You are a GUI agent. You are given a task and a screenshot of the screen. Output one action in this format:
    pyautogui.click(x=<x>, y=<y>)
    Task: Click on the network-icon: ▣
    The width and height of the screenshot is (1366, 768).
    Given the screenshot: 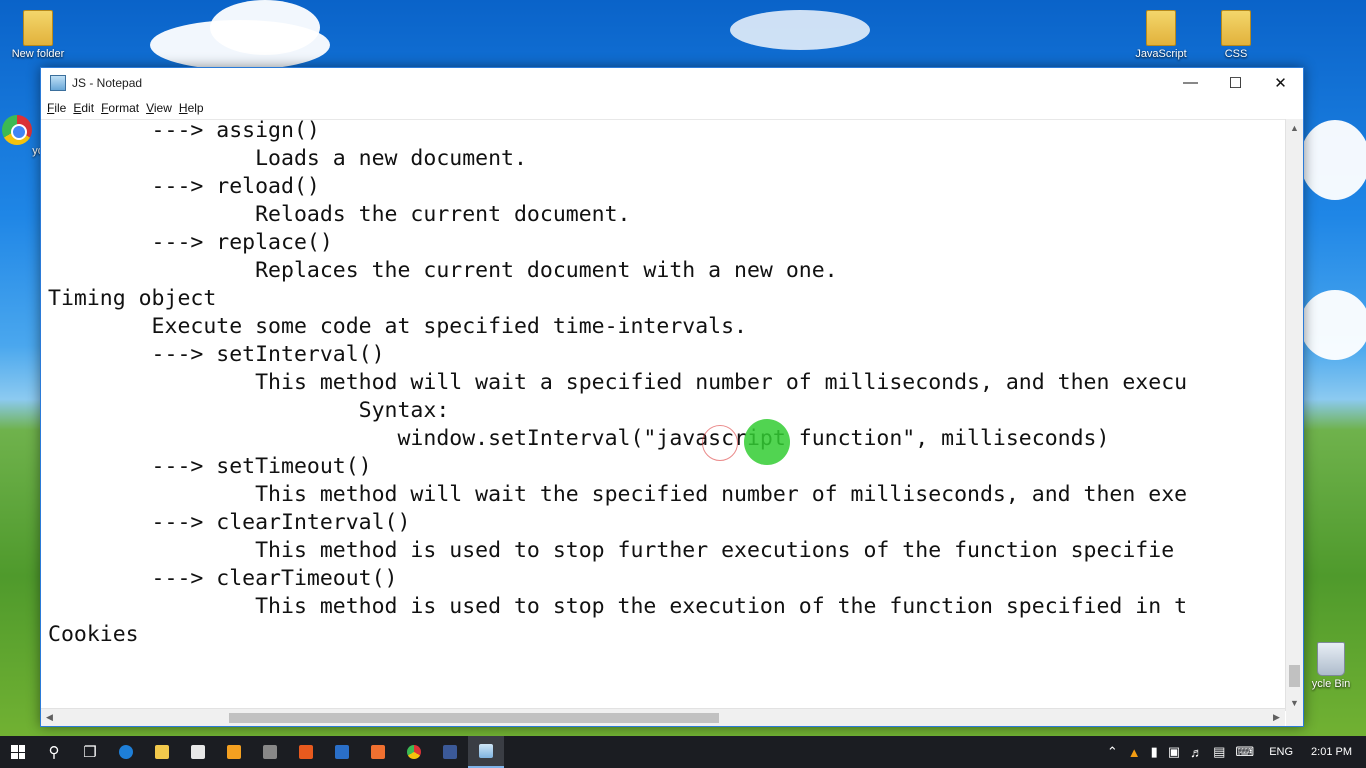 What is the action you would take?
    pyautogui.click(x=1174, y=752)
    